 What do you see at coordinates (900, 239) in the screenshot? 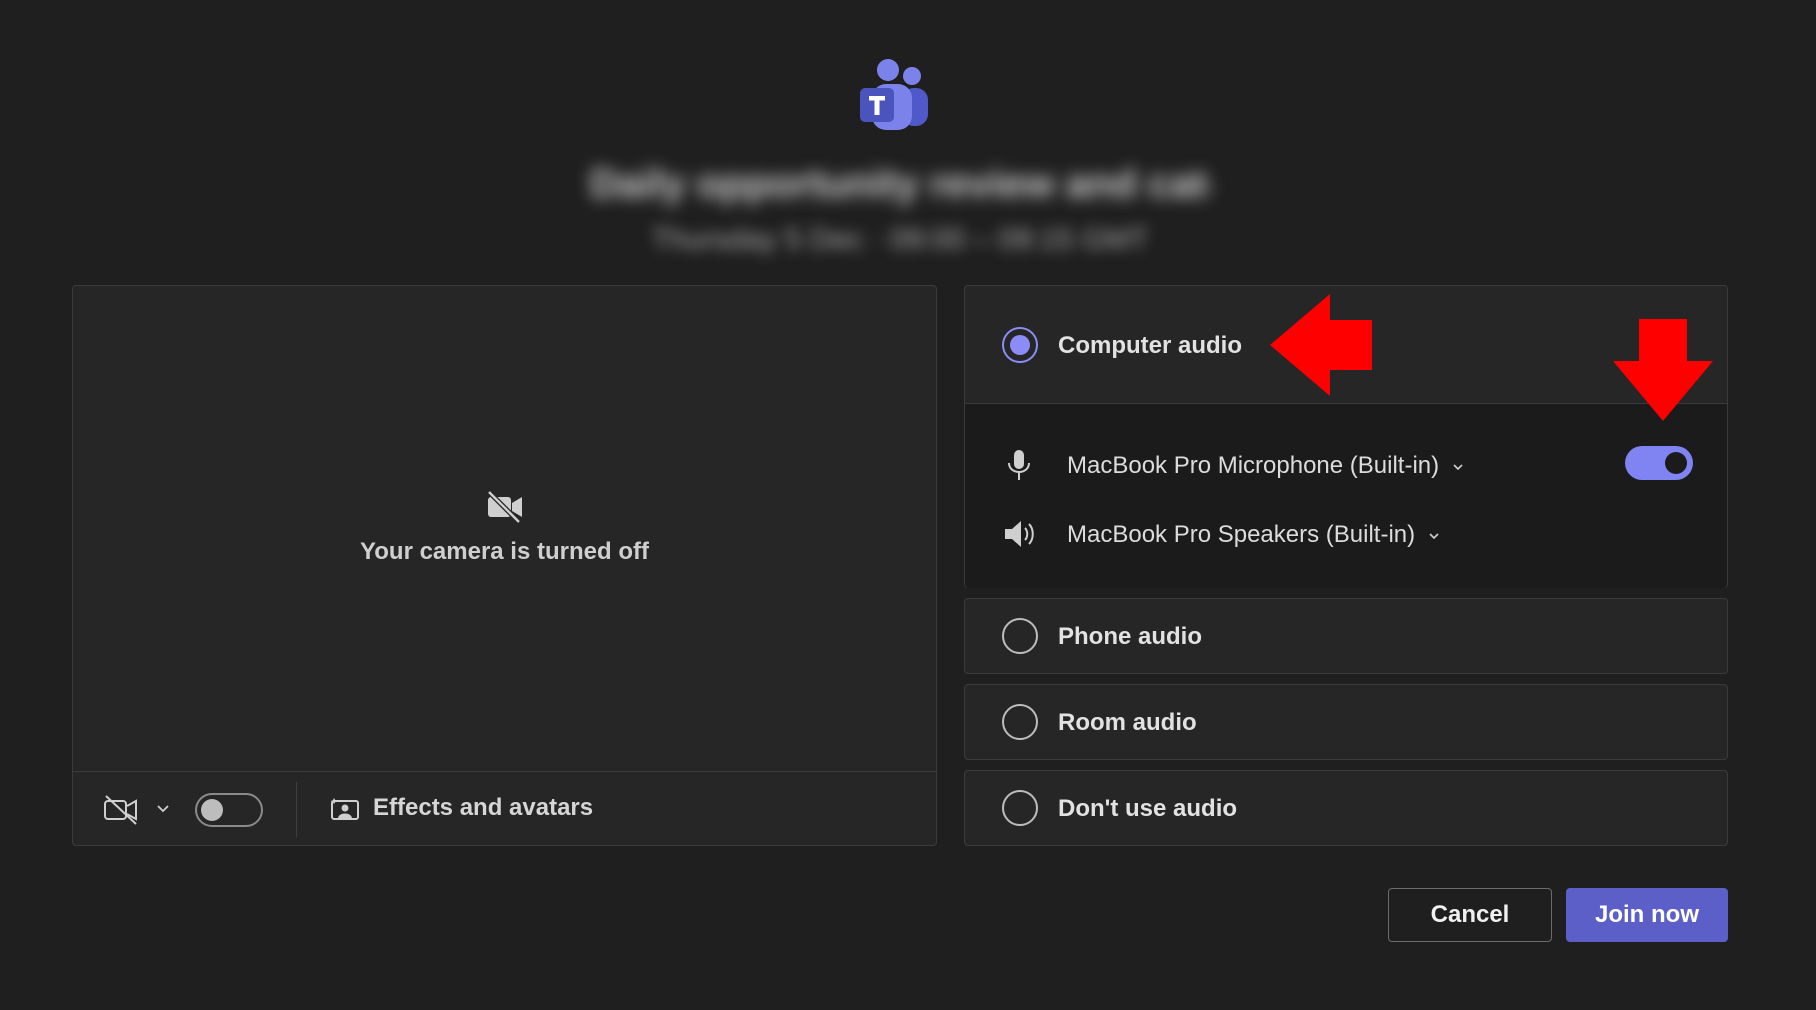
I see `meeting-time: Thursday 5 Dec · 09:00 – 09:15 GMT` at bounding box center [900, 239].